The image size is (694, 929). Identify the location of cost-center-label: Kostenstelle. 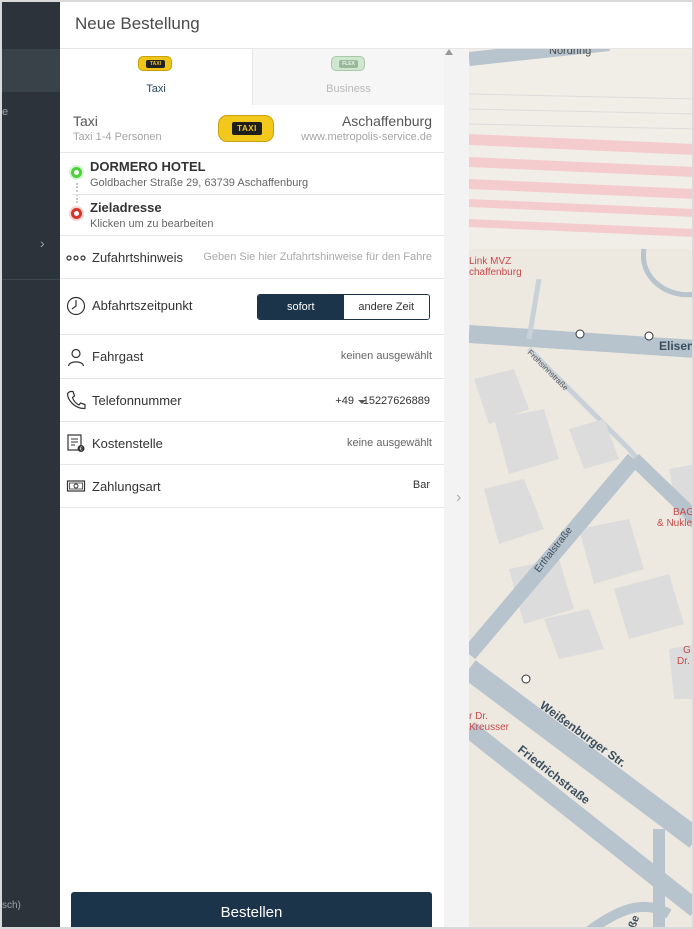
(127, 443).